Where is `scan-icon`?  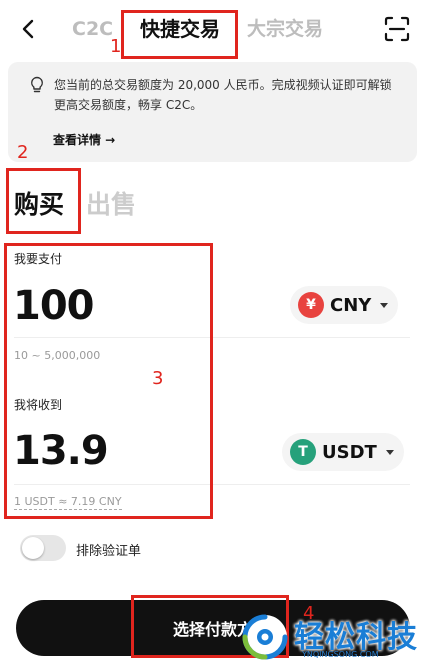 scan-icon is located at coordinates (397, 29).